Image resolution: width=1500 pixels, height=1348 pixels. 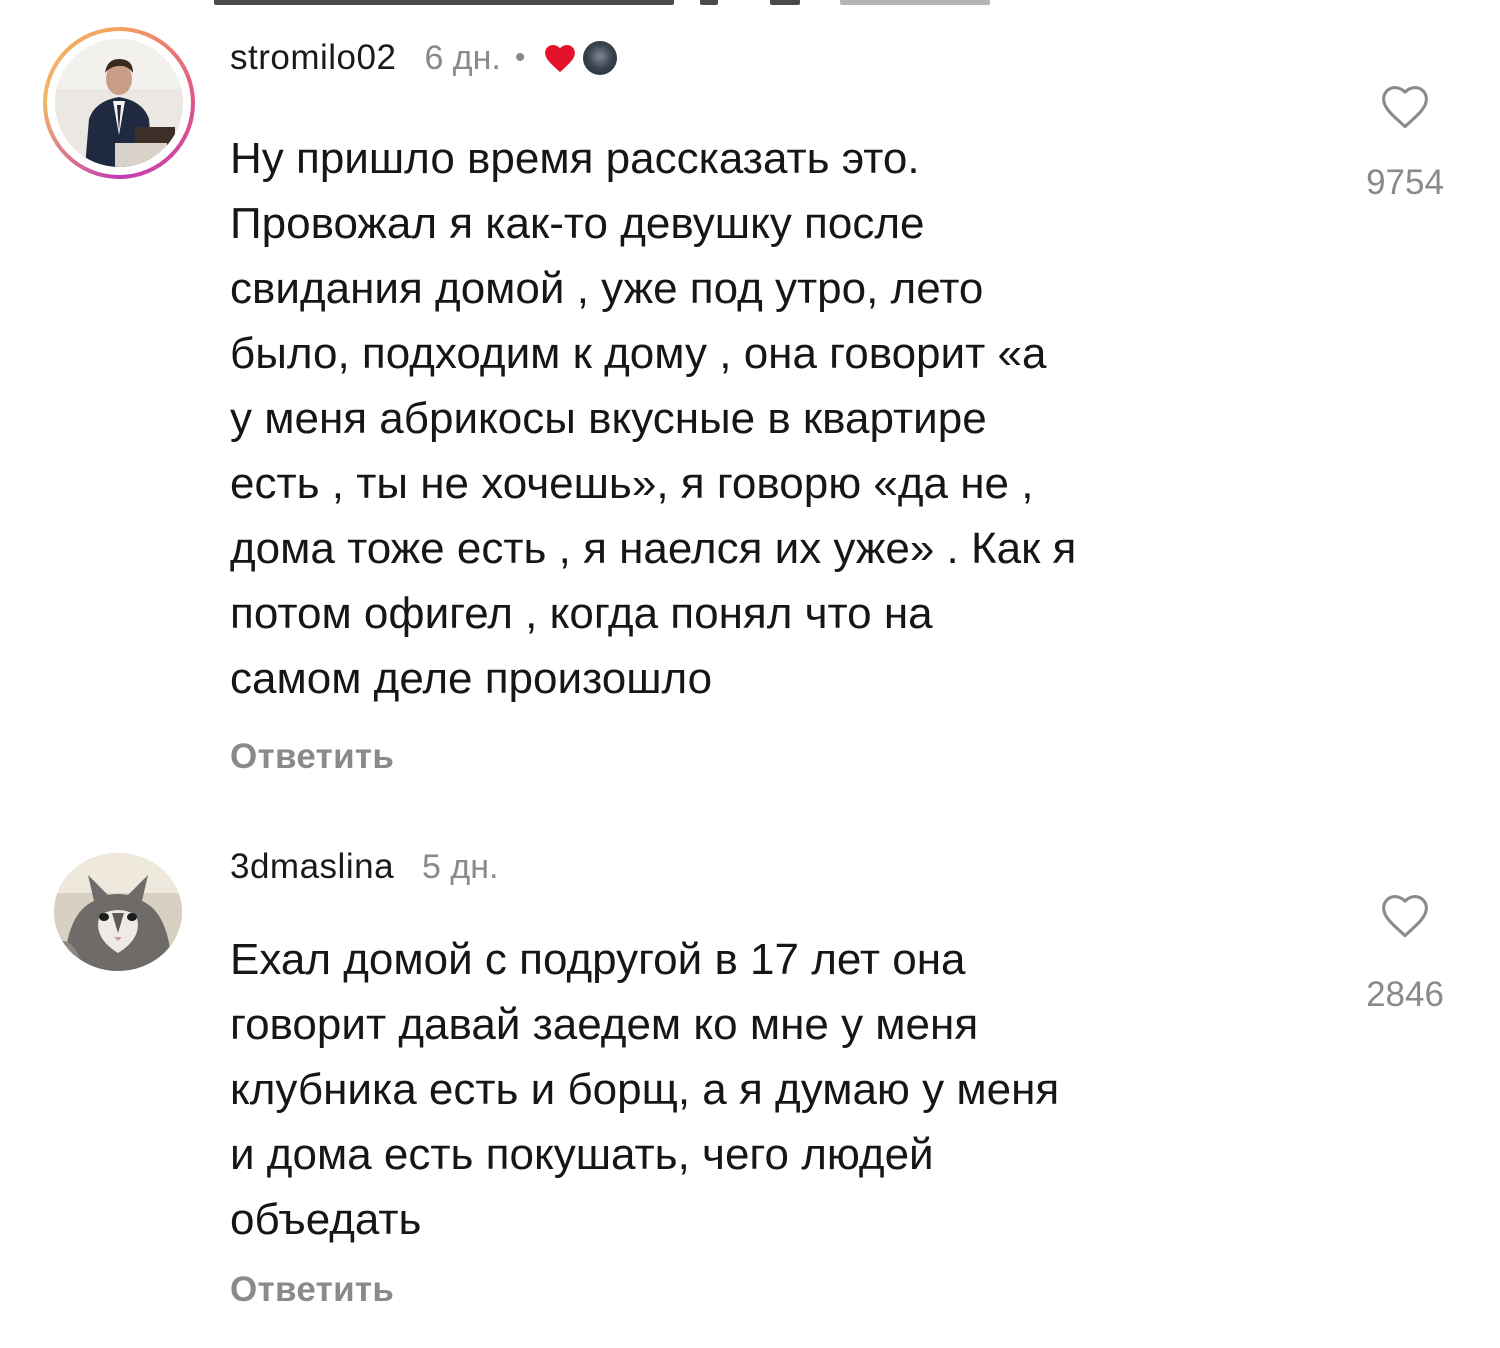 What do you see at coordinates (1405, 182) in the screenshot?
I see `like-count: 9754` at bounding box center [1405, 182].